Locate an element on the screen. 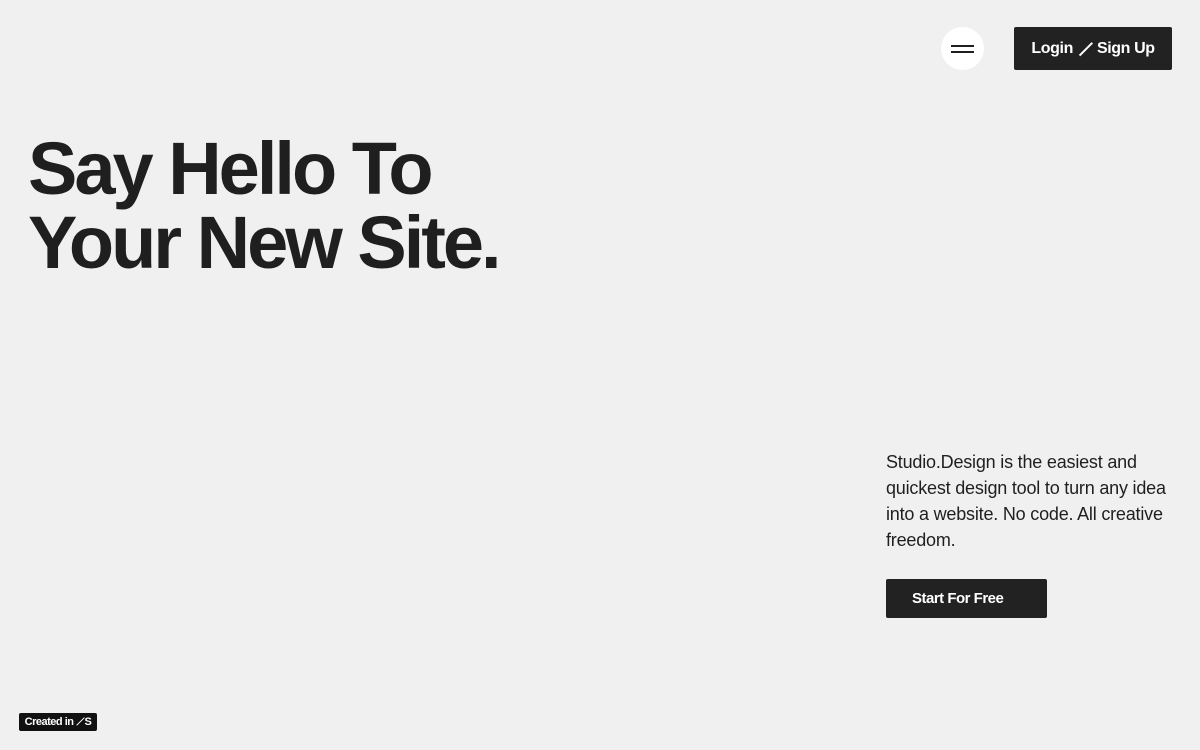 The height and width of the screenshot is (750, 1200). slash-icon is located at coordinates (1085, 49).